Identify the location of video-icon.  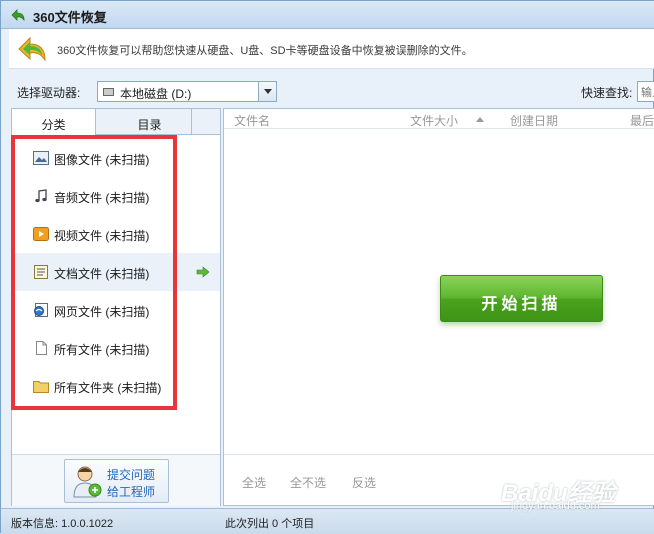
(41, 234).